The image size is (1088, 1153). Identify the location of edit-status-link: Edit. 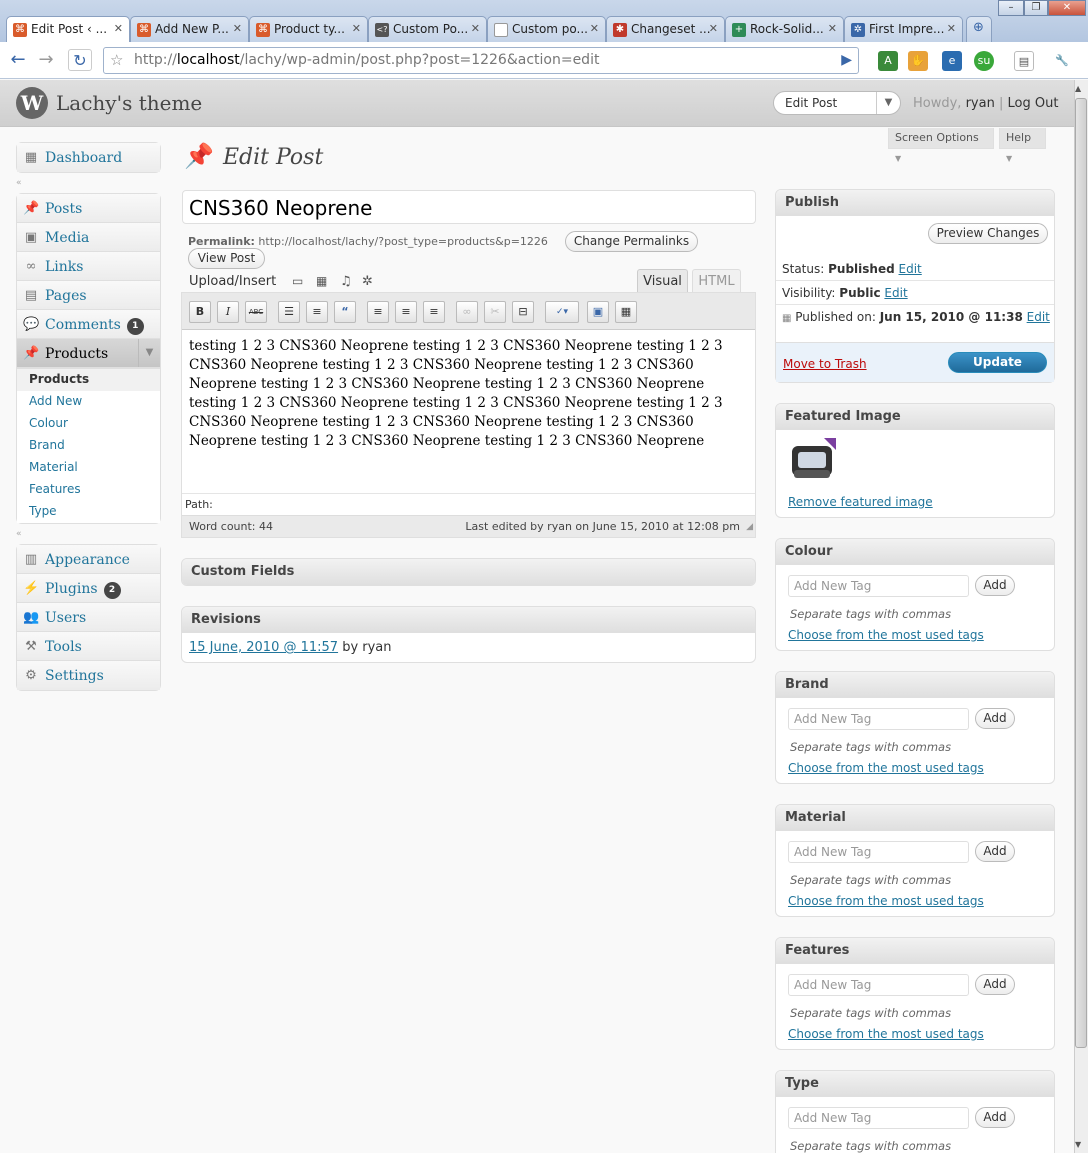
(910, 269).